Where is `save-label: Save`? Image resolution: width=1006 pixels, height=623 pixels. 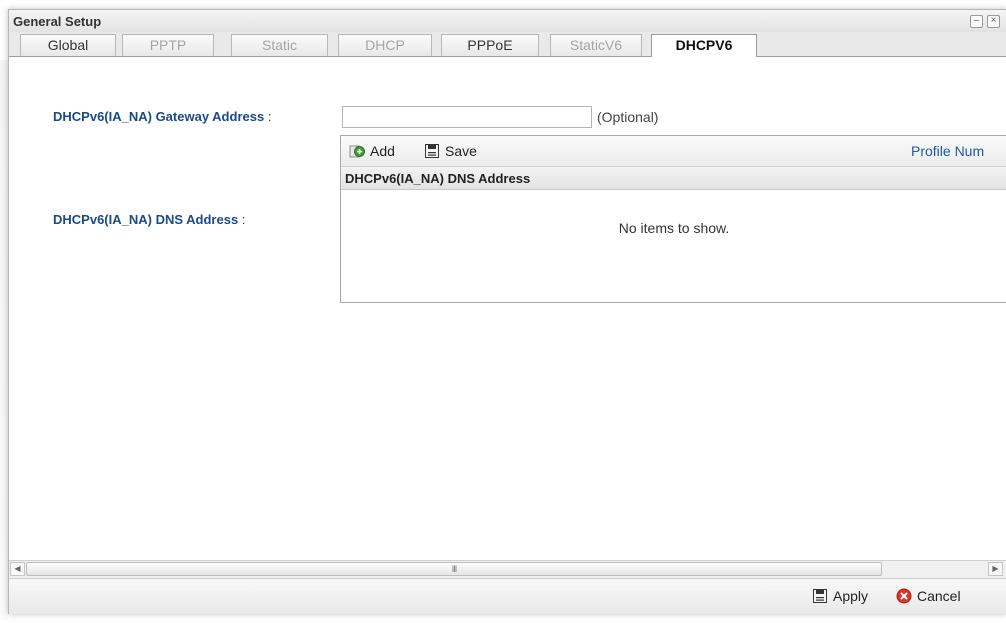
save-label: Save is located at coordinates (461, 151).